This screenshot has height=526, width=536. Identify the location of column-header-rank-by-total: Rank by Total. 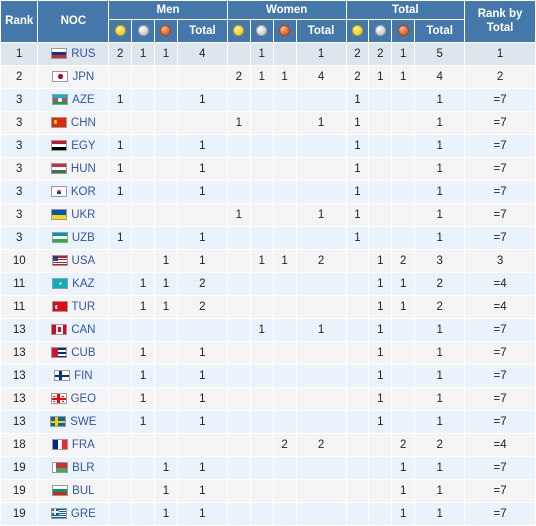
(500, 21).